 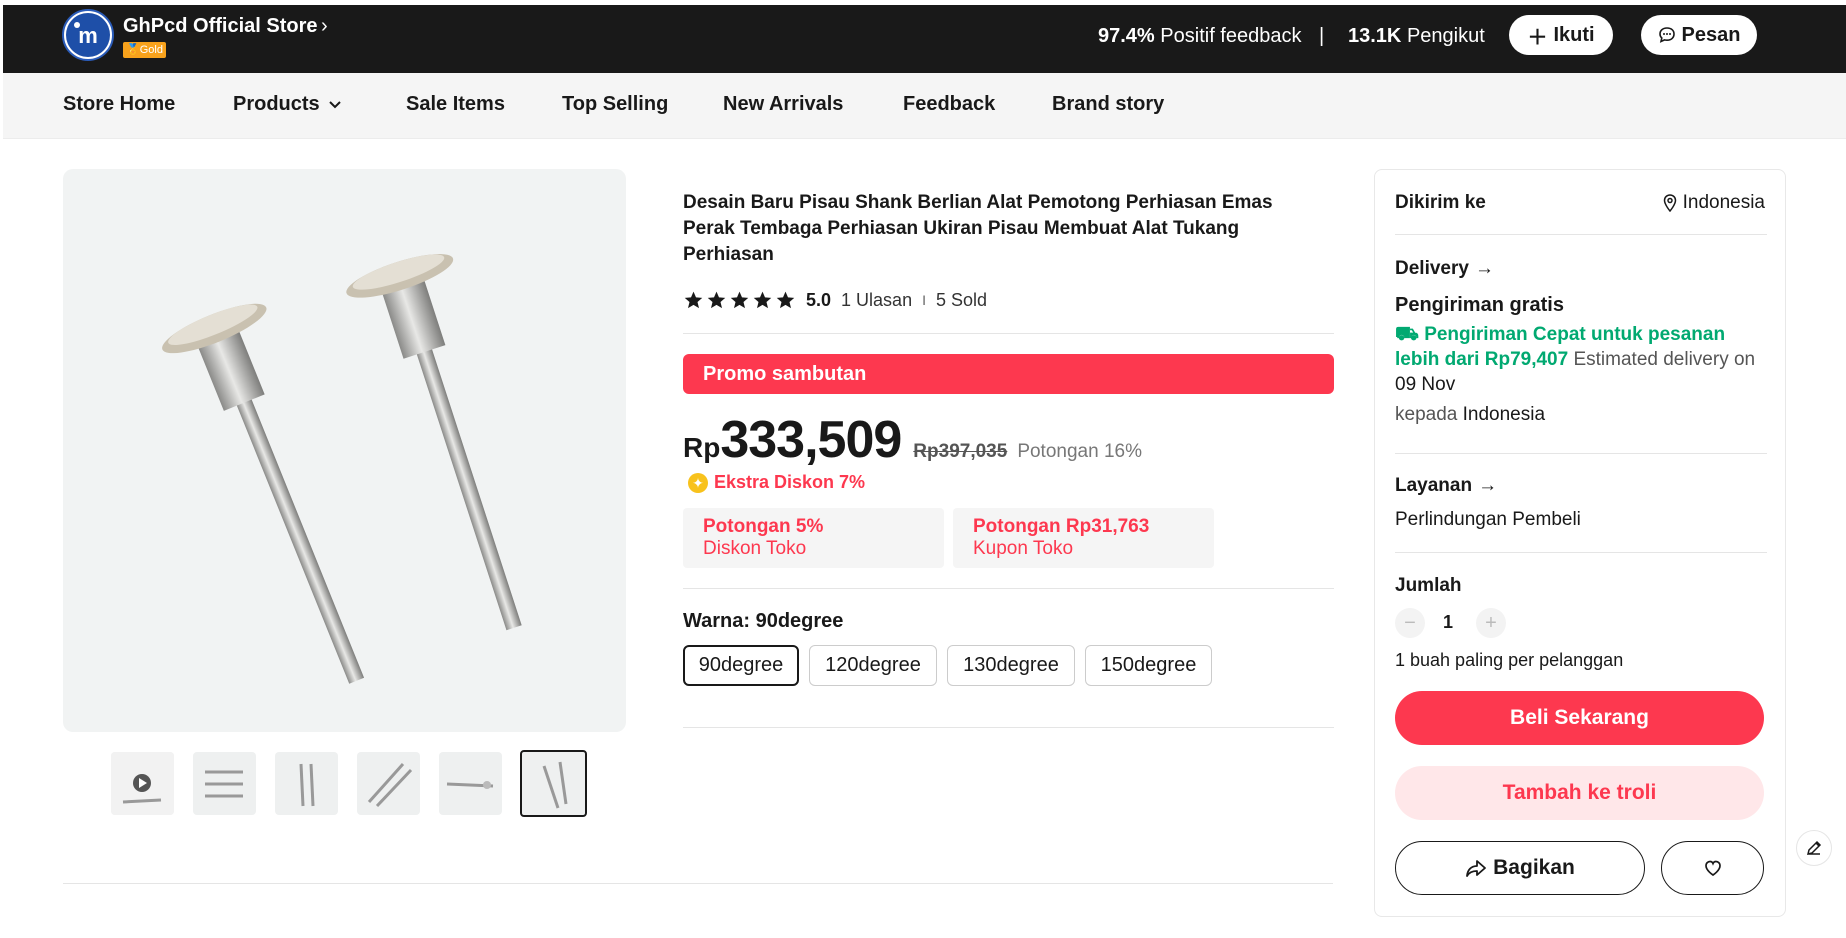 I want to click on nav-feedback: Feedback, so click(x=949, y=104).